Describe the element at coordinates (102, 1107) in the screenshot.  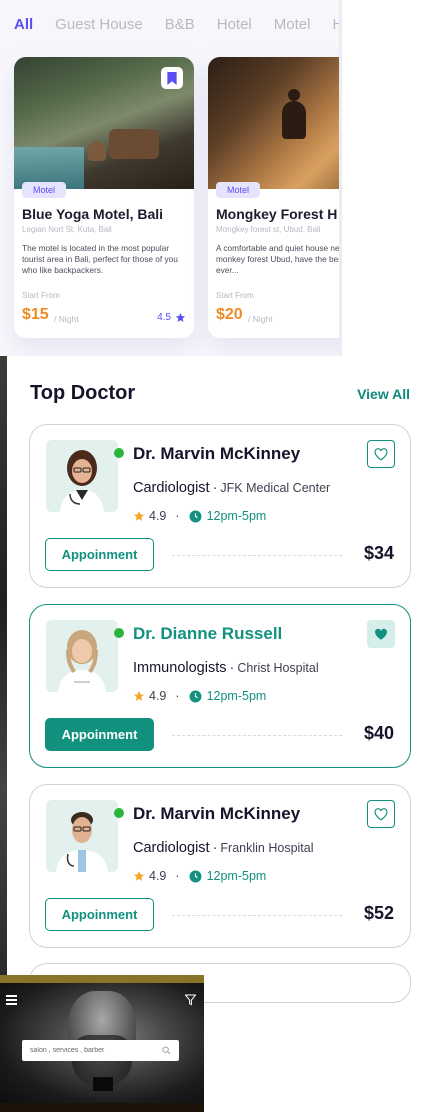
I see `footer-bar` at that location.